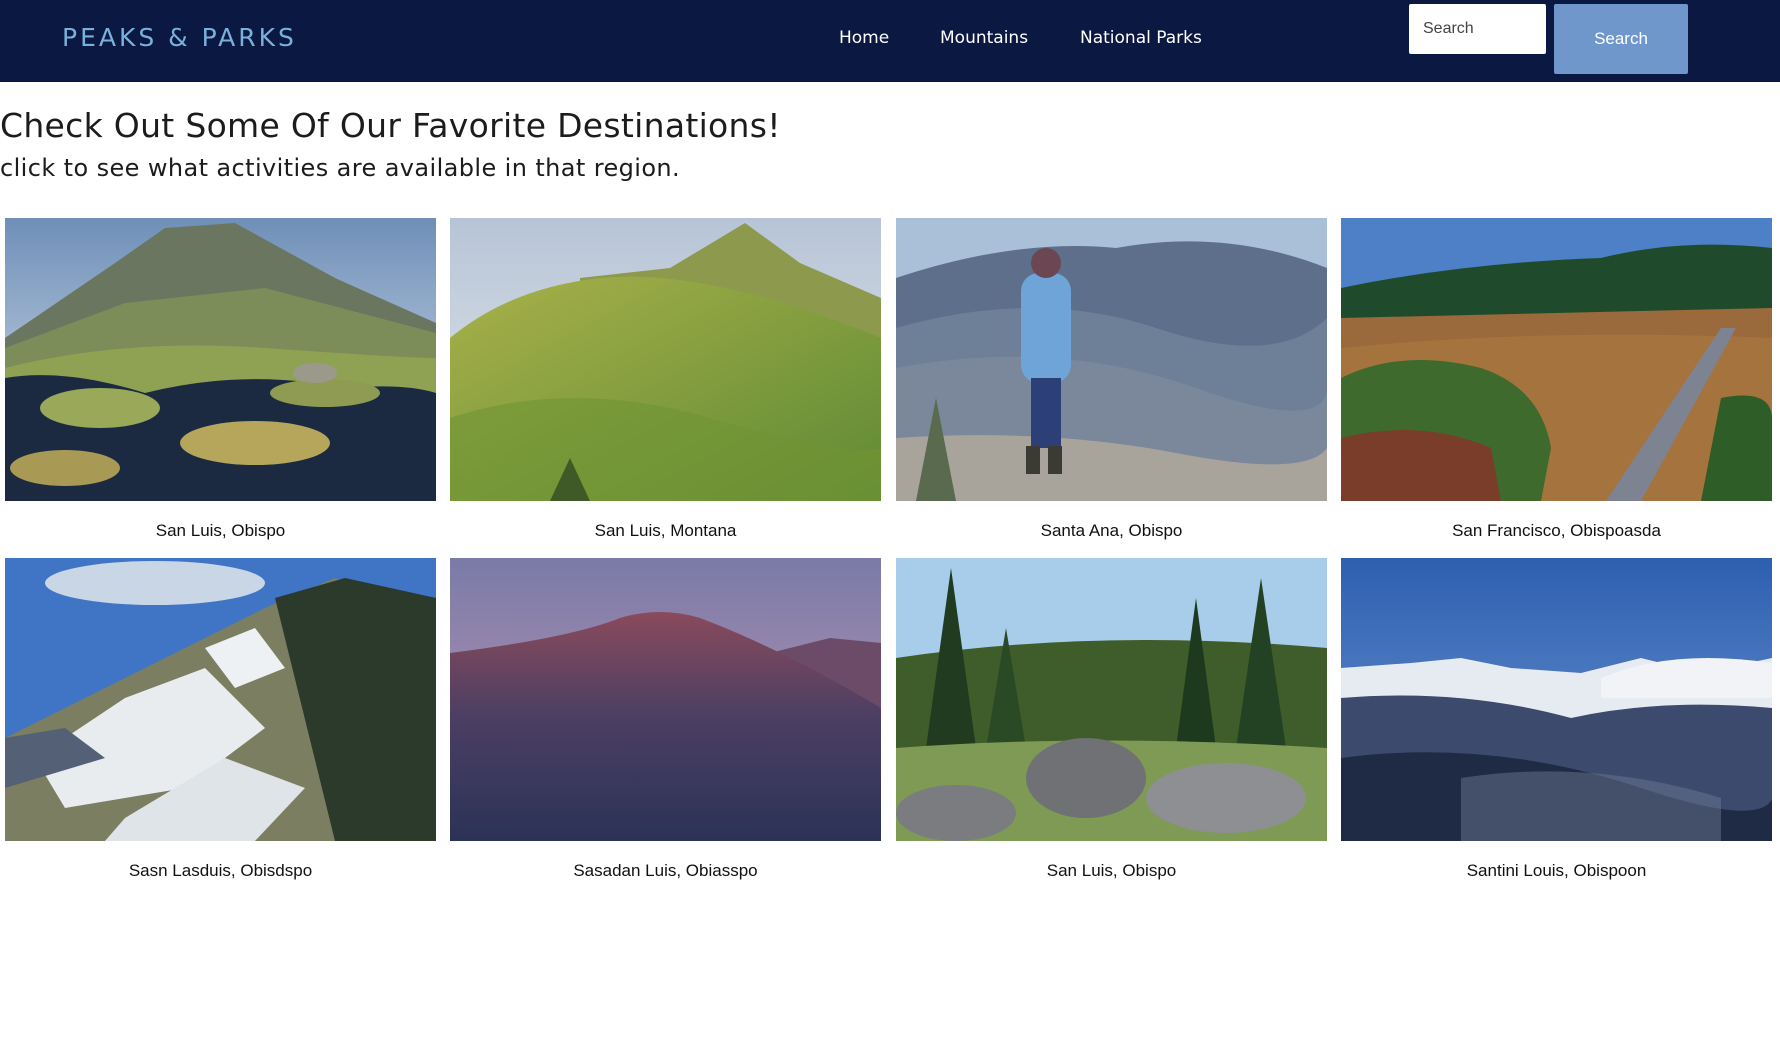 This screenshot has width=1780, height=1046. I want to click on destination-caption: San Francisco, Obispoasda, so click(1556, 531).